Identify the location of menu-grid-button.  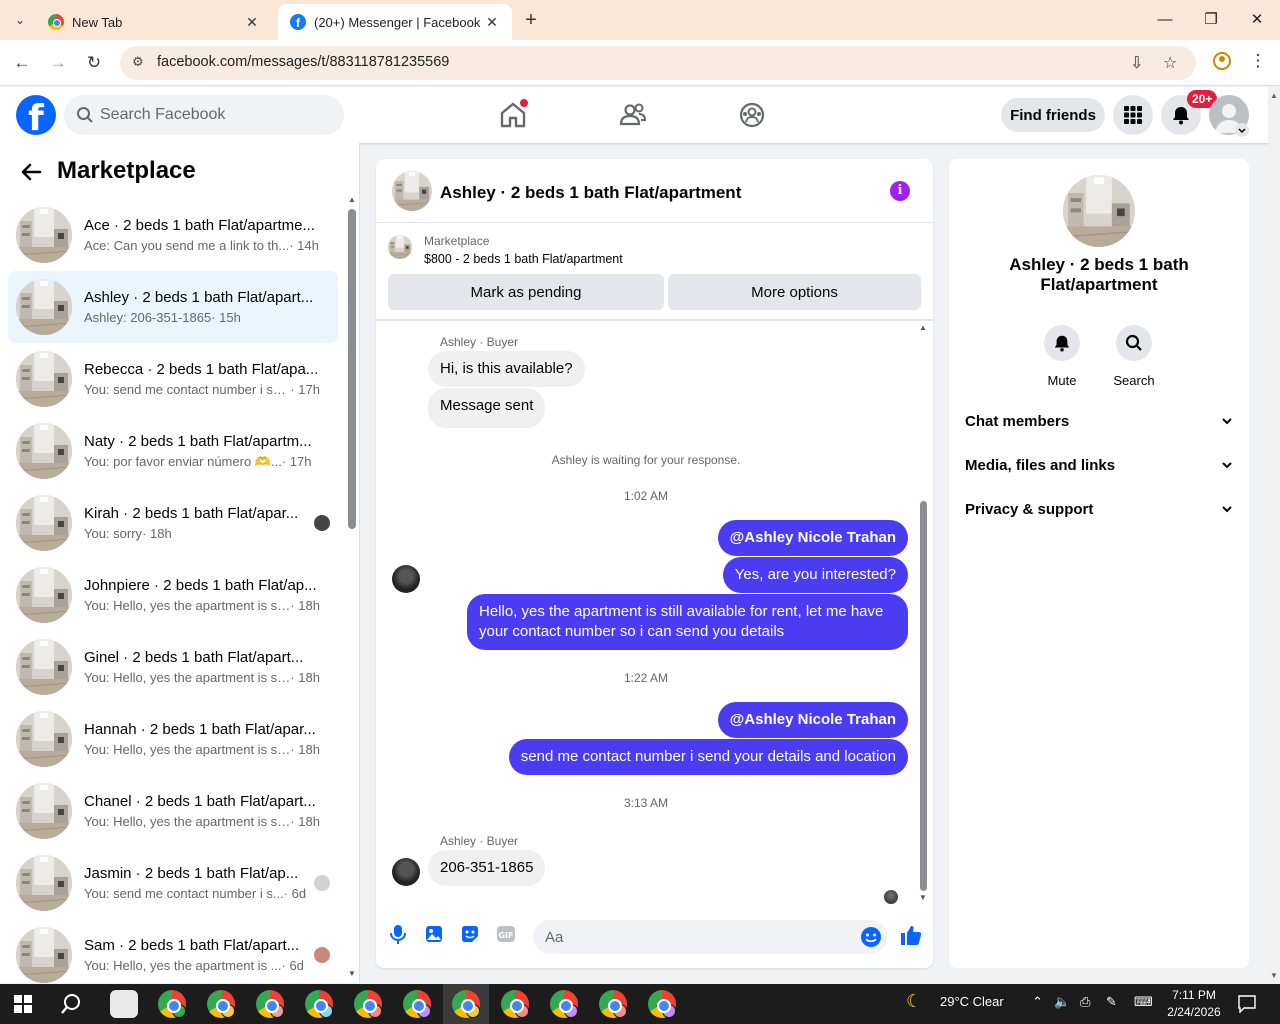
(1133, 115).